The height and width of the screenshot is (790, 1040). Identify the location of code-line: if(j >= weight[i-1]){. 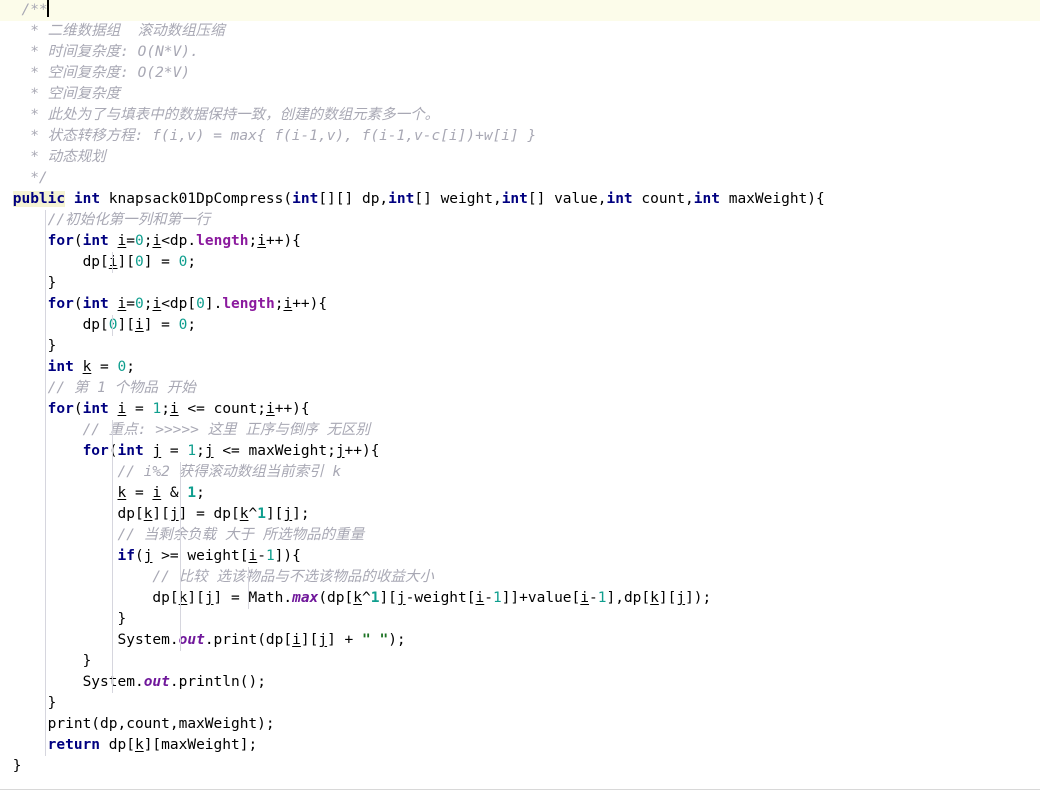
(520, 556).